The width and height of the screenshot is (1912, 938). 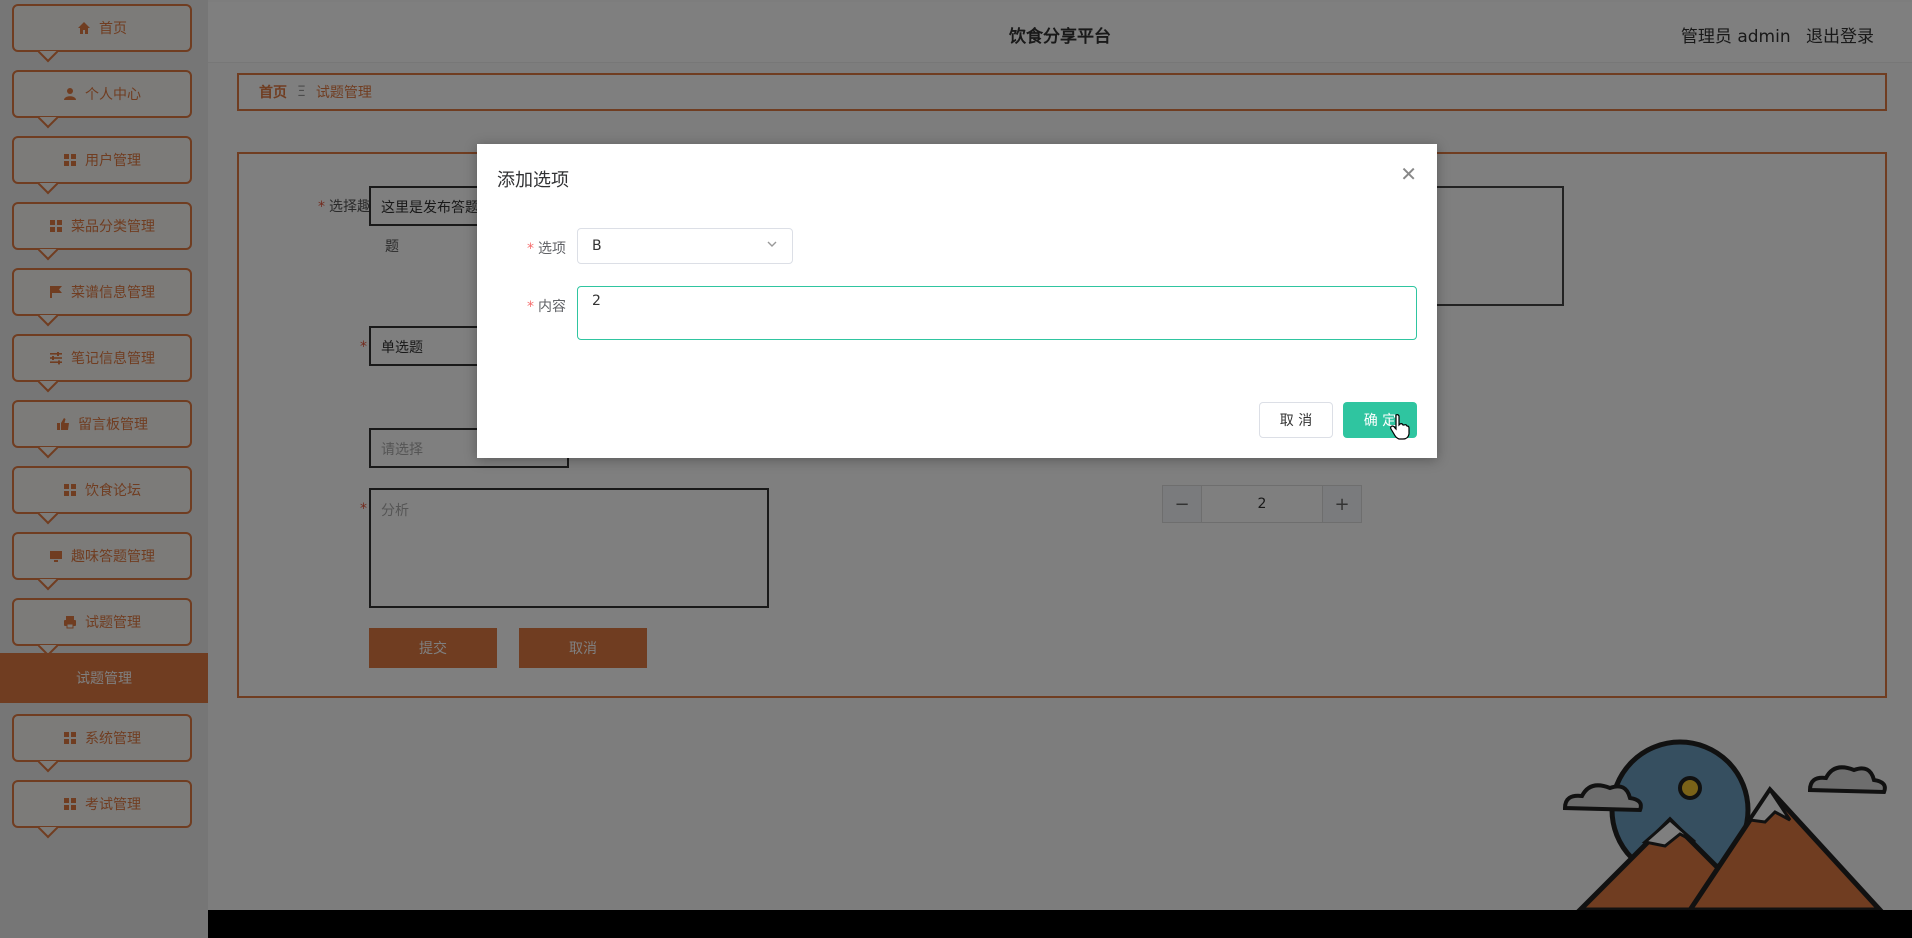 What do you see at coordinates (997, 313) in the screenshot?
I see `content-textarea: 2` at bounding box center [997, 313].